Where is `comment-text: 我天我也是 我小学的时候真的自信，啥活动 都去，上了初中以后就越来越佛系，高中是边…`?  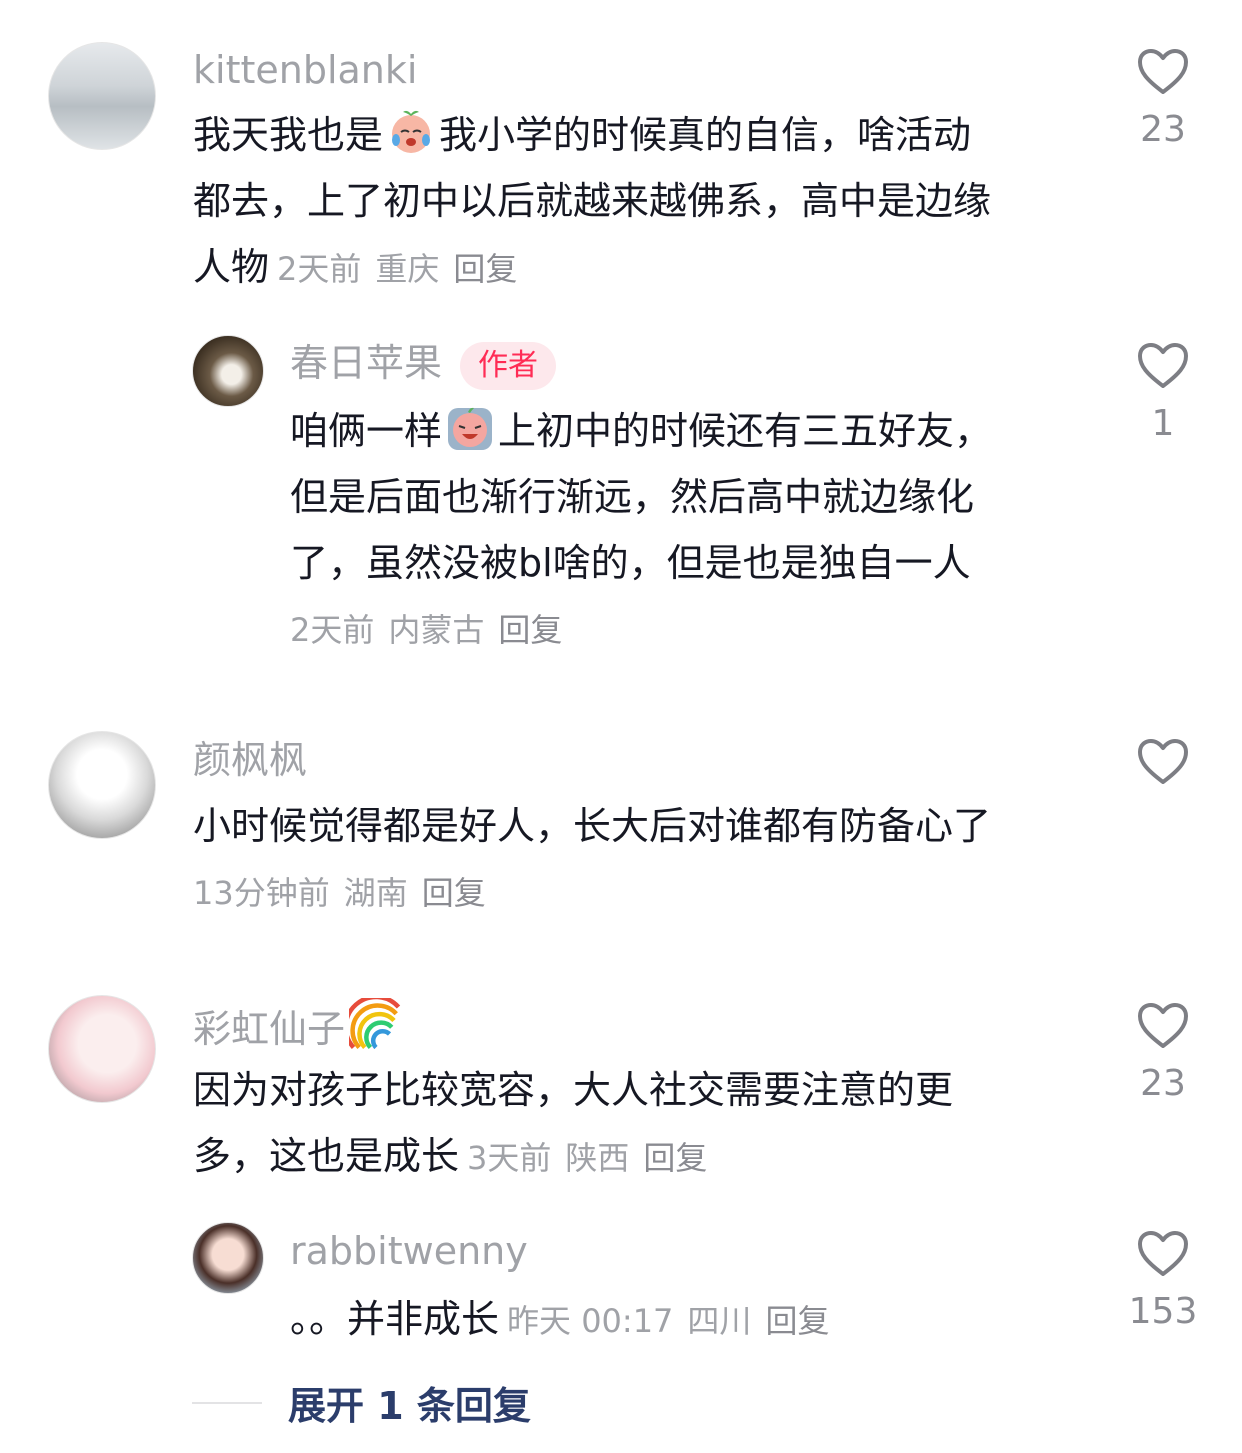
comment-text: 我天我也是 我小学的时候真的自信，啥活动 都去，上了初中以后就越来越佛系，高中是边… is located at coordinates (592, 201).